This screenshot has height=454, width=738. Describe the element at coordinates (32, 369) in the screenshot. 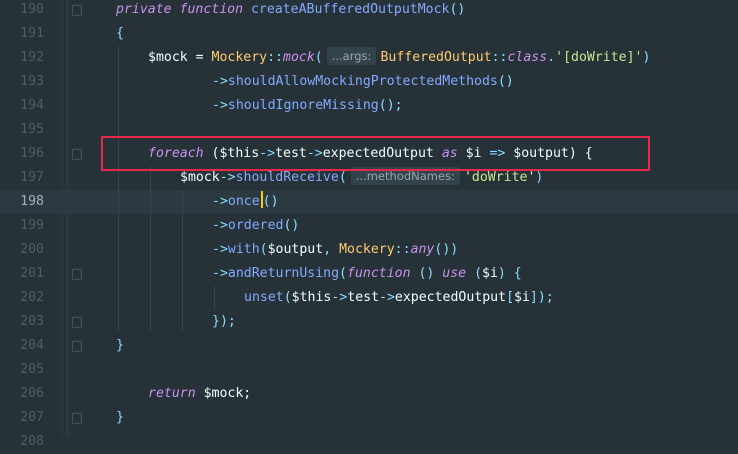

I see `line-number: 205` at that location.